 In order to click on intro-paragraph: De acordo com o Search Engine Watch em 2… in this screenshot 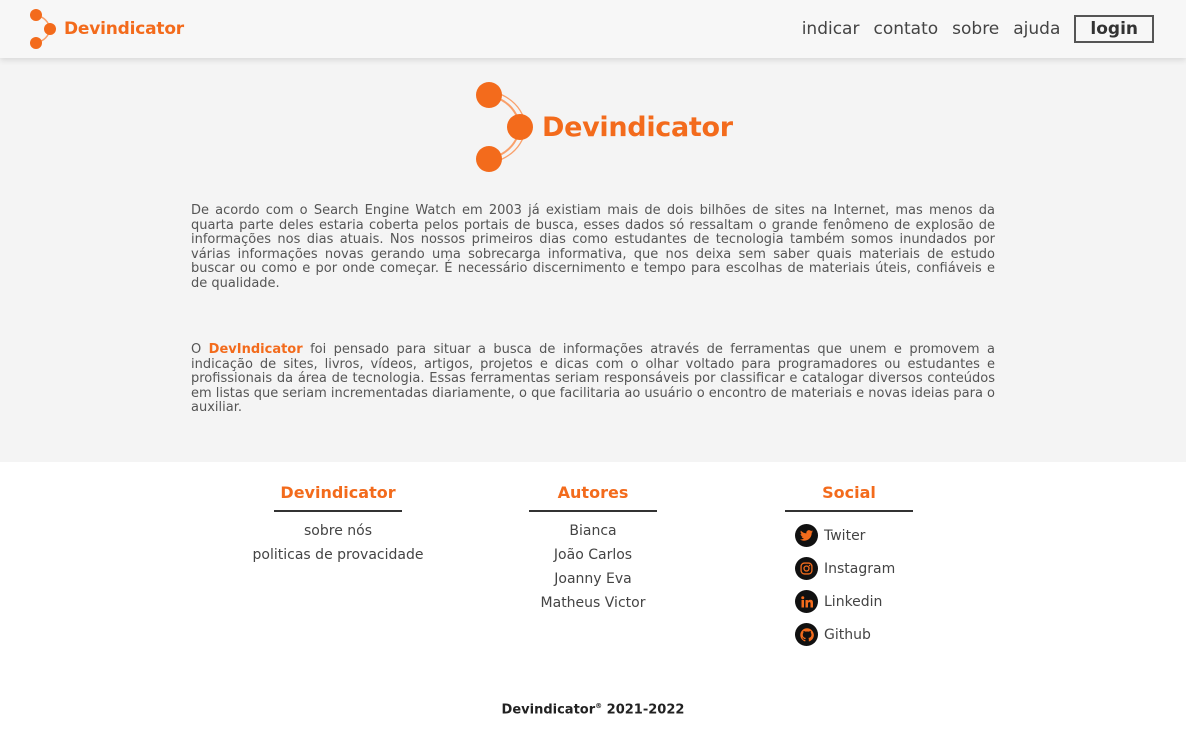, I will do `click(593, 247)`.